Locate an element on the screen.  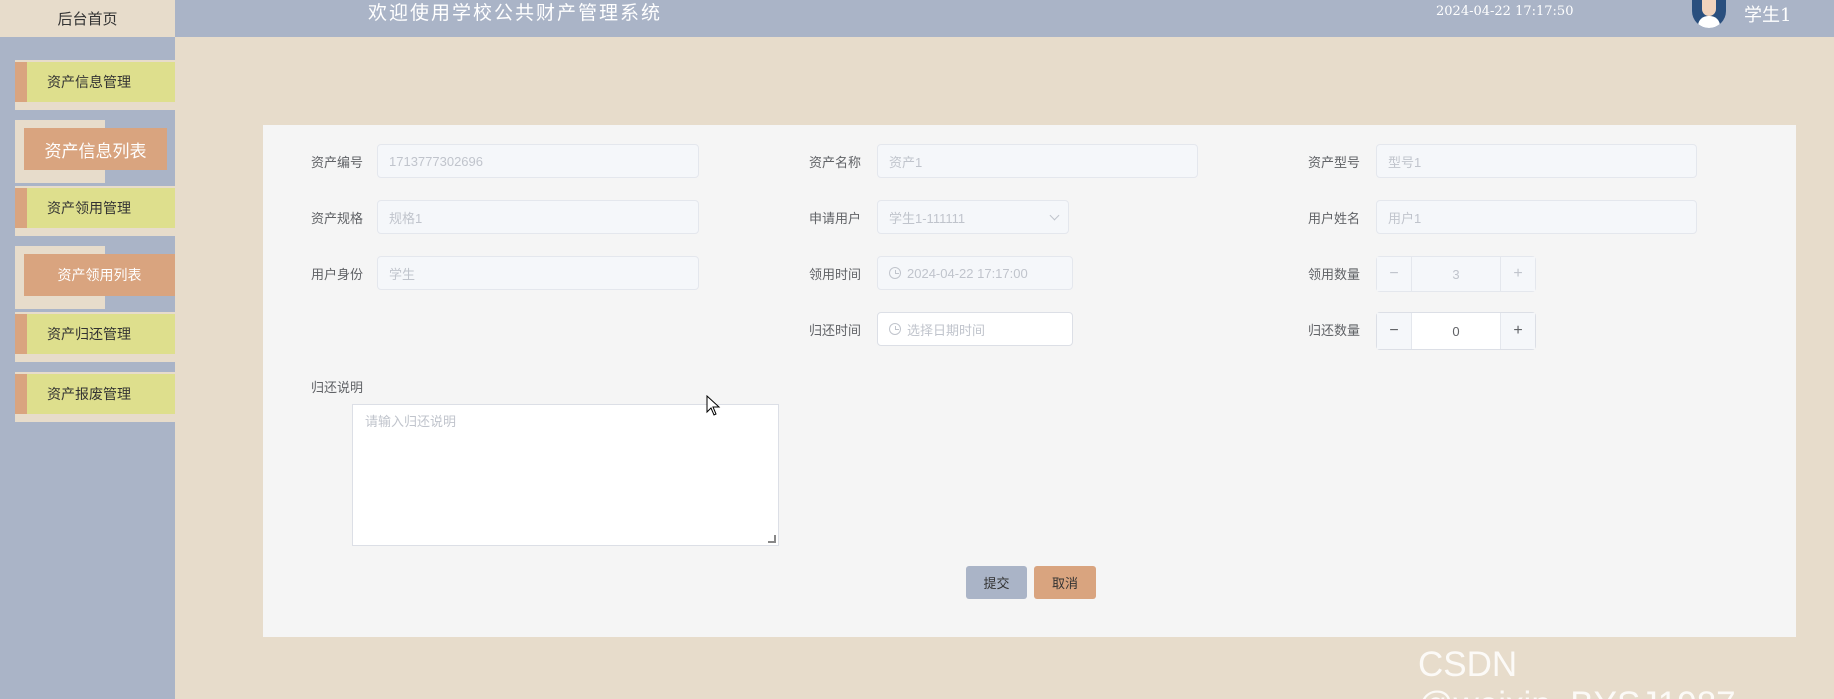
use-time-field: 2024-04-22 17:17:00 is located at coordinates (975, 273).